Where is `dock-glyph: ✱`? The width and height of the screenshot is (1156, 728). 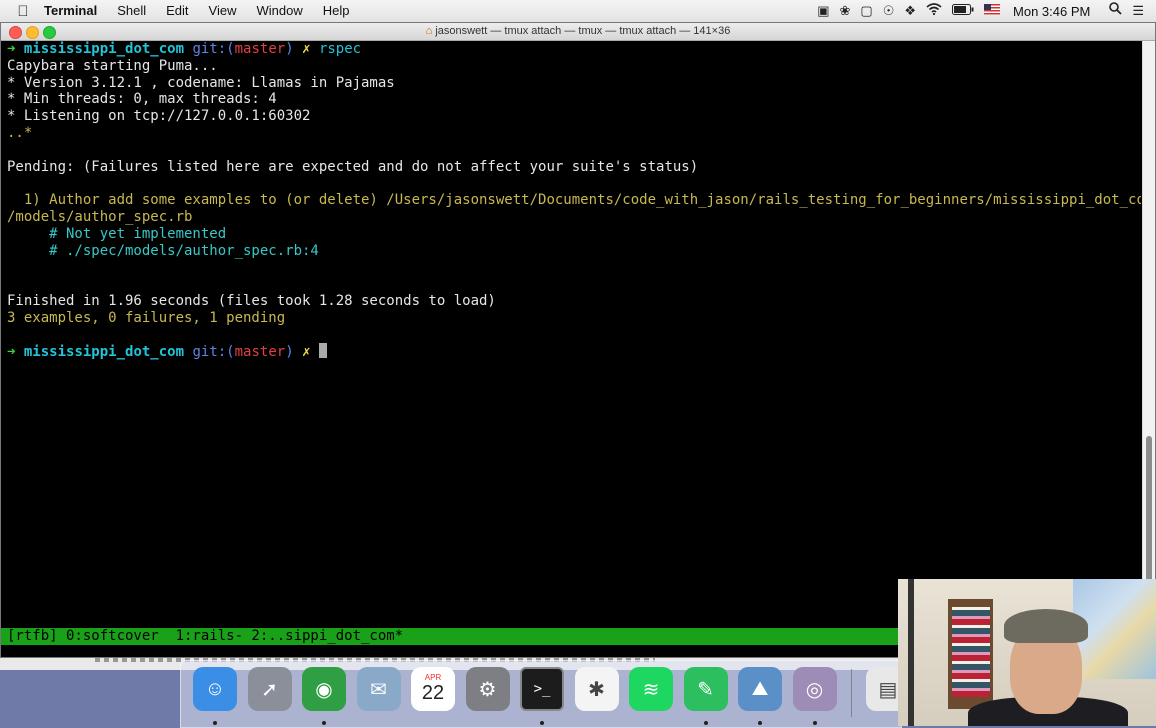
dock-glyph: ✱ is located at coordinates (596, 689).